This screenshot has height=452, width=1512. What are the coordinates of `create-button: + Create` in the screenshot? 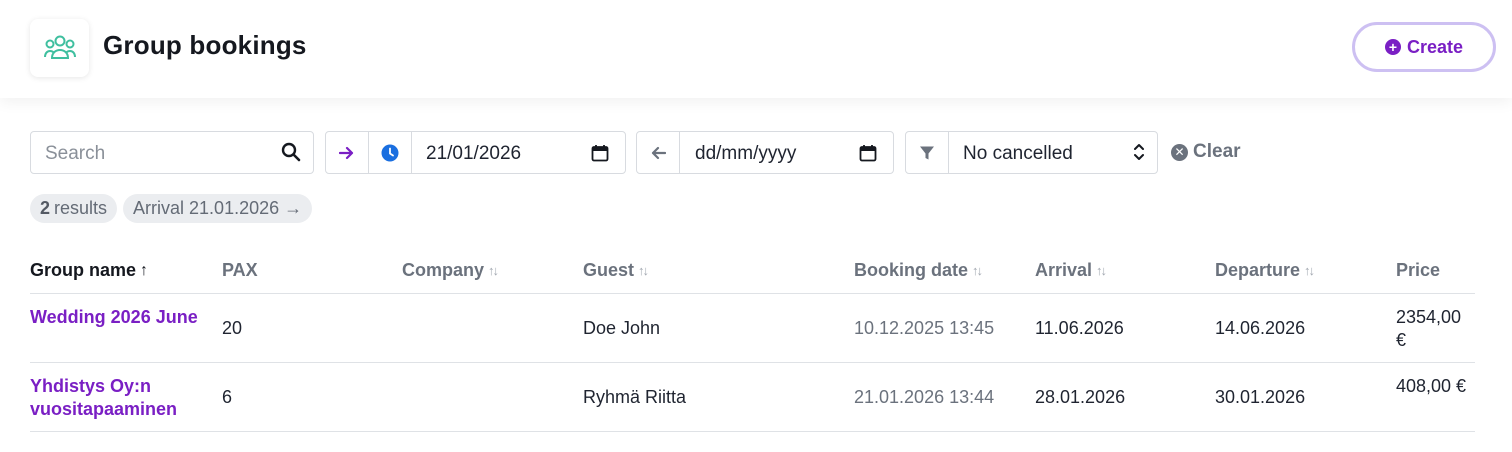 It's located at (1424, 47).